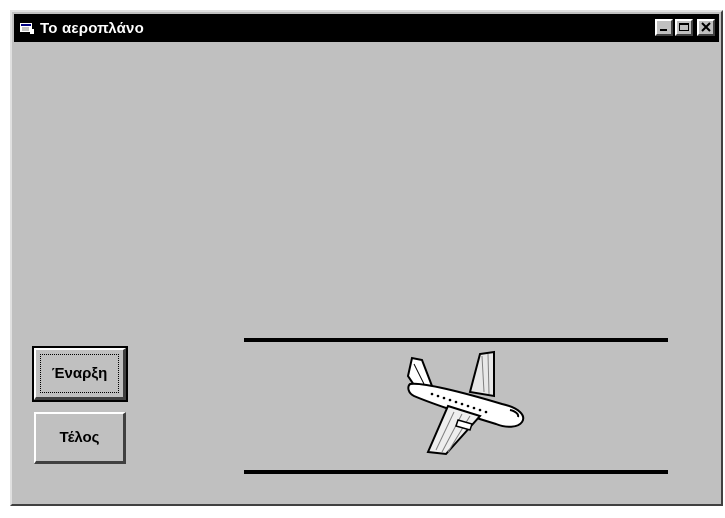 The width and height of the screenshot is (725, 518). Describe the element at coordinates (27, 28) in the screenshot. I see `app-icon` at that location.